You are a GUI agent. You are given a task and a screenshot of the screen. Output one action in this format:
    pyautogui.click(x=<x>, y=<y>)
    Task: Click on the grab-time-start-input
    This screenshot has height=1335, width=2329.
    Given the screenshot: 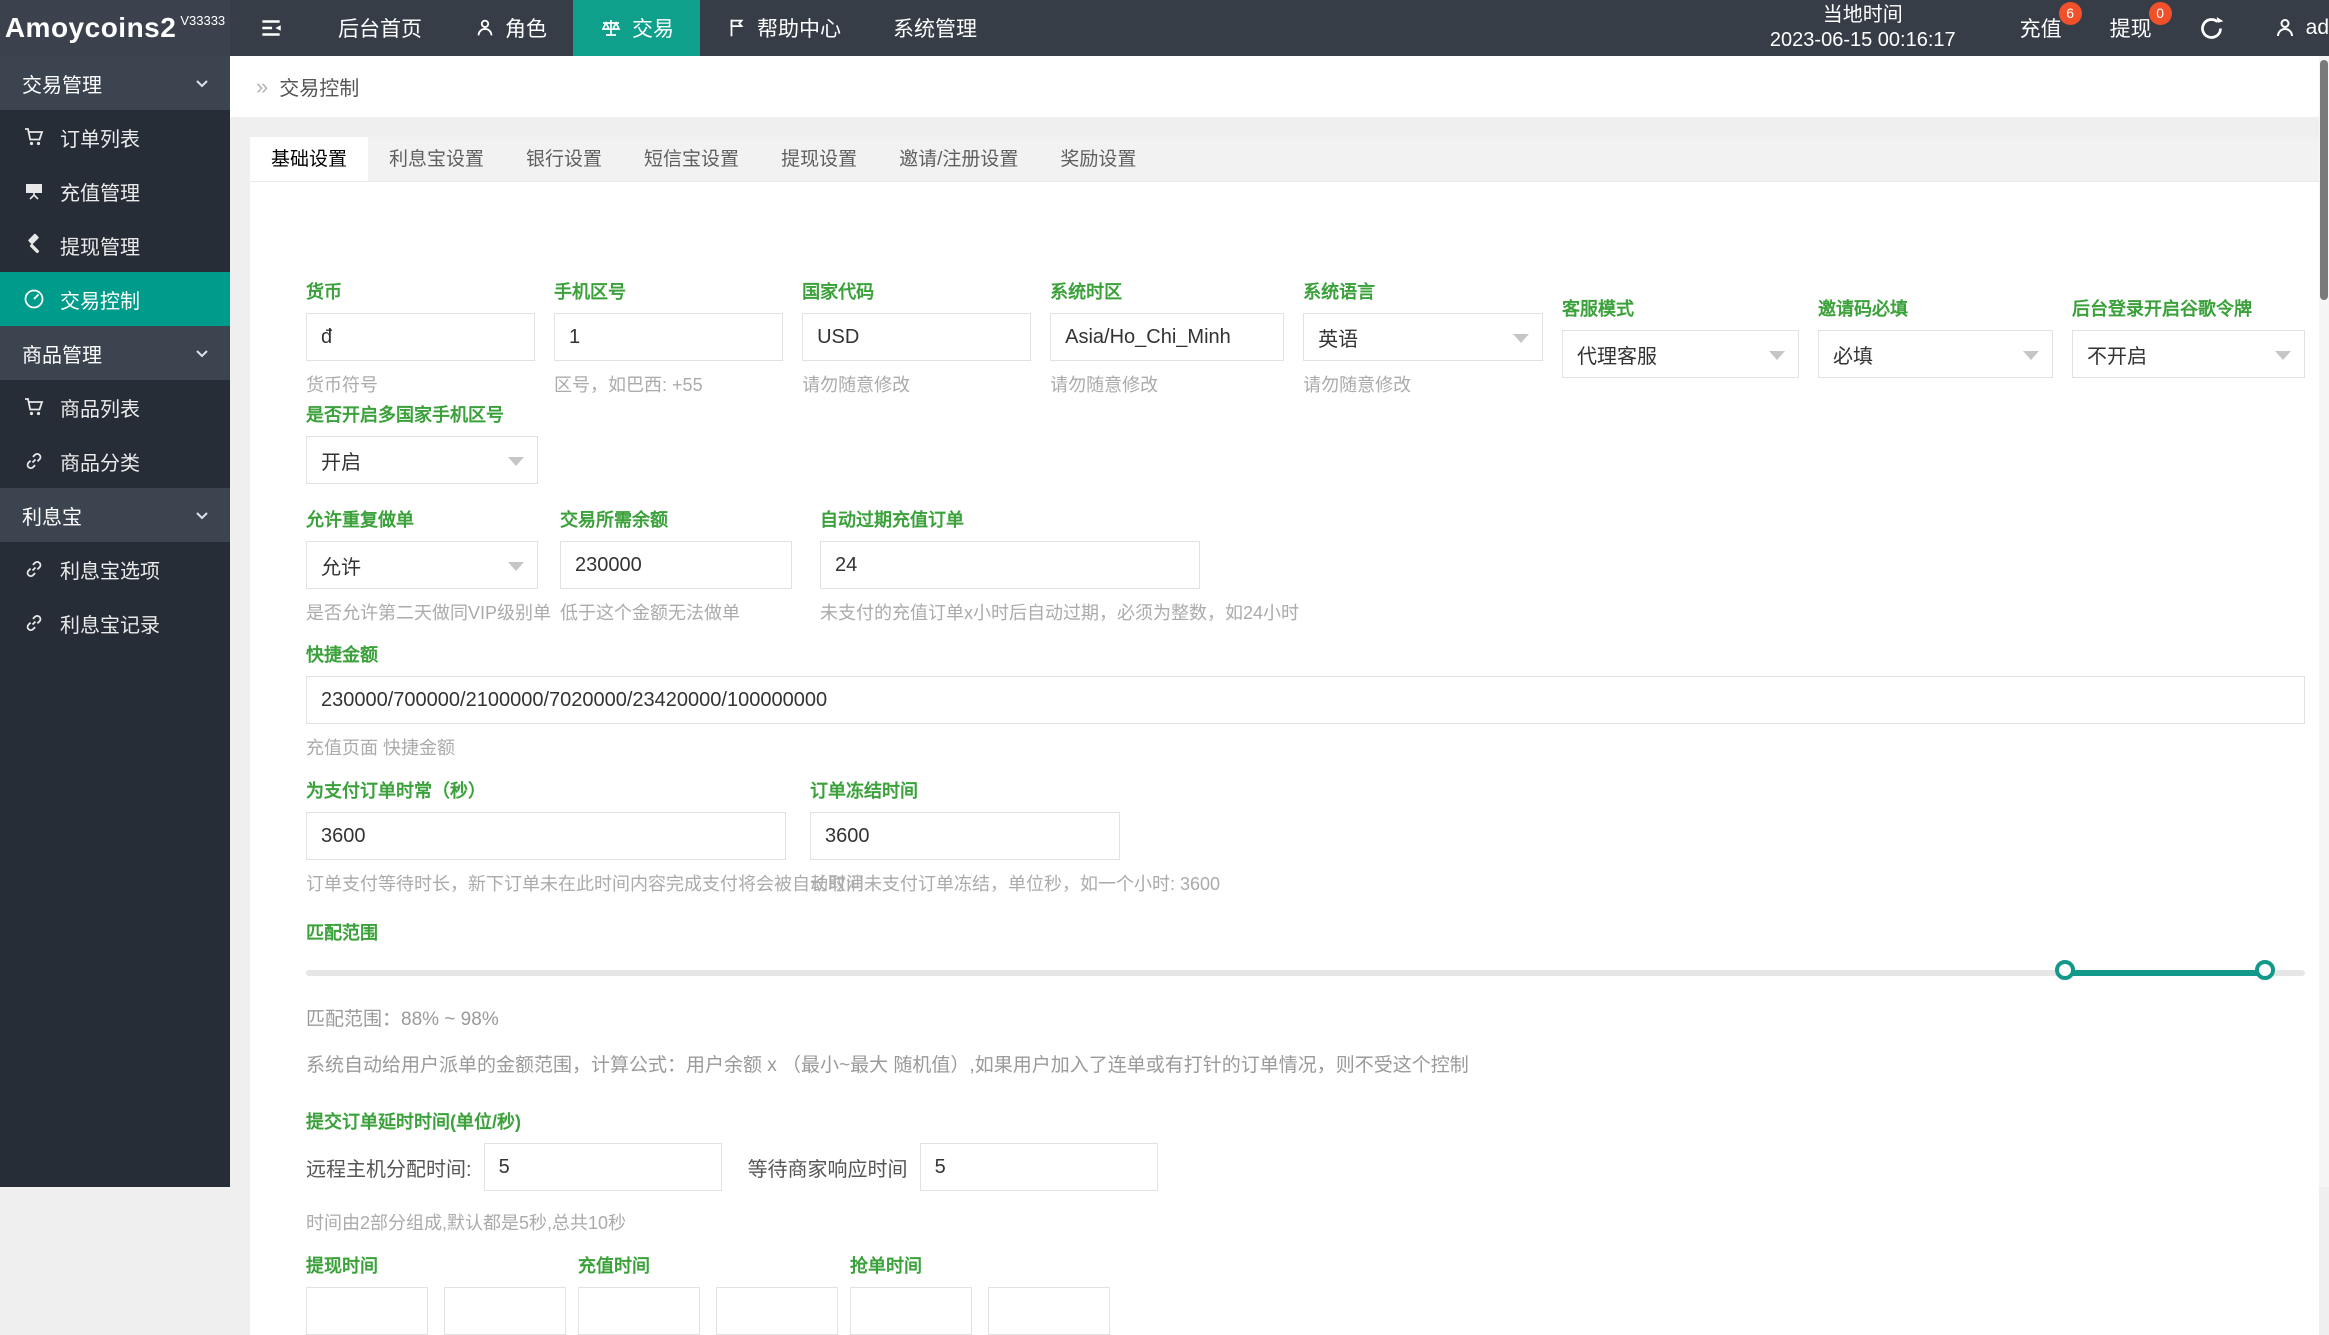 What is the action you would take?
    pyautogui.click(x=911, y=1311)
    